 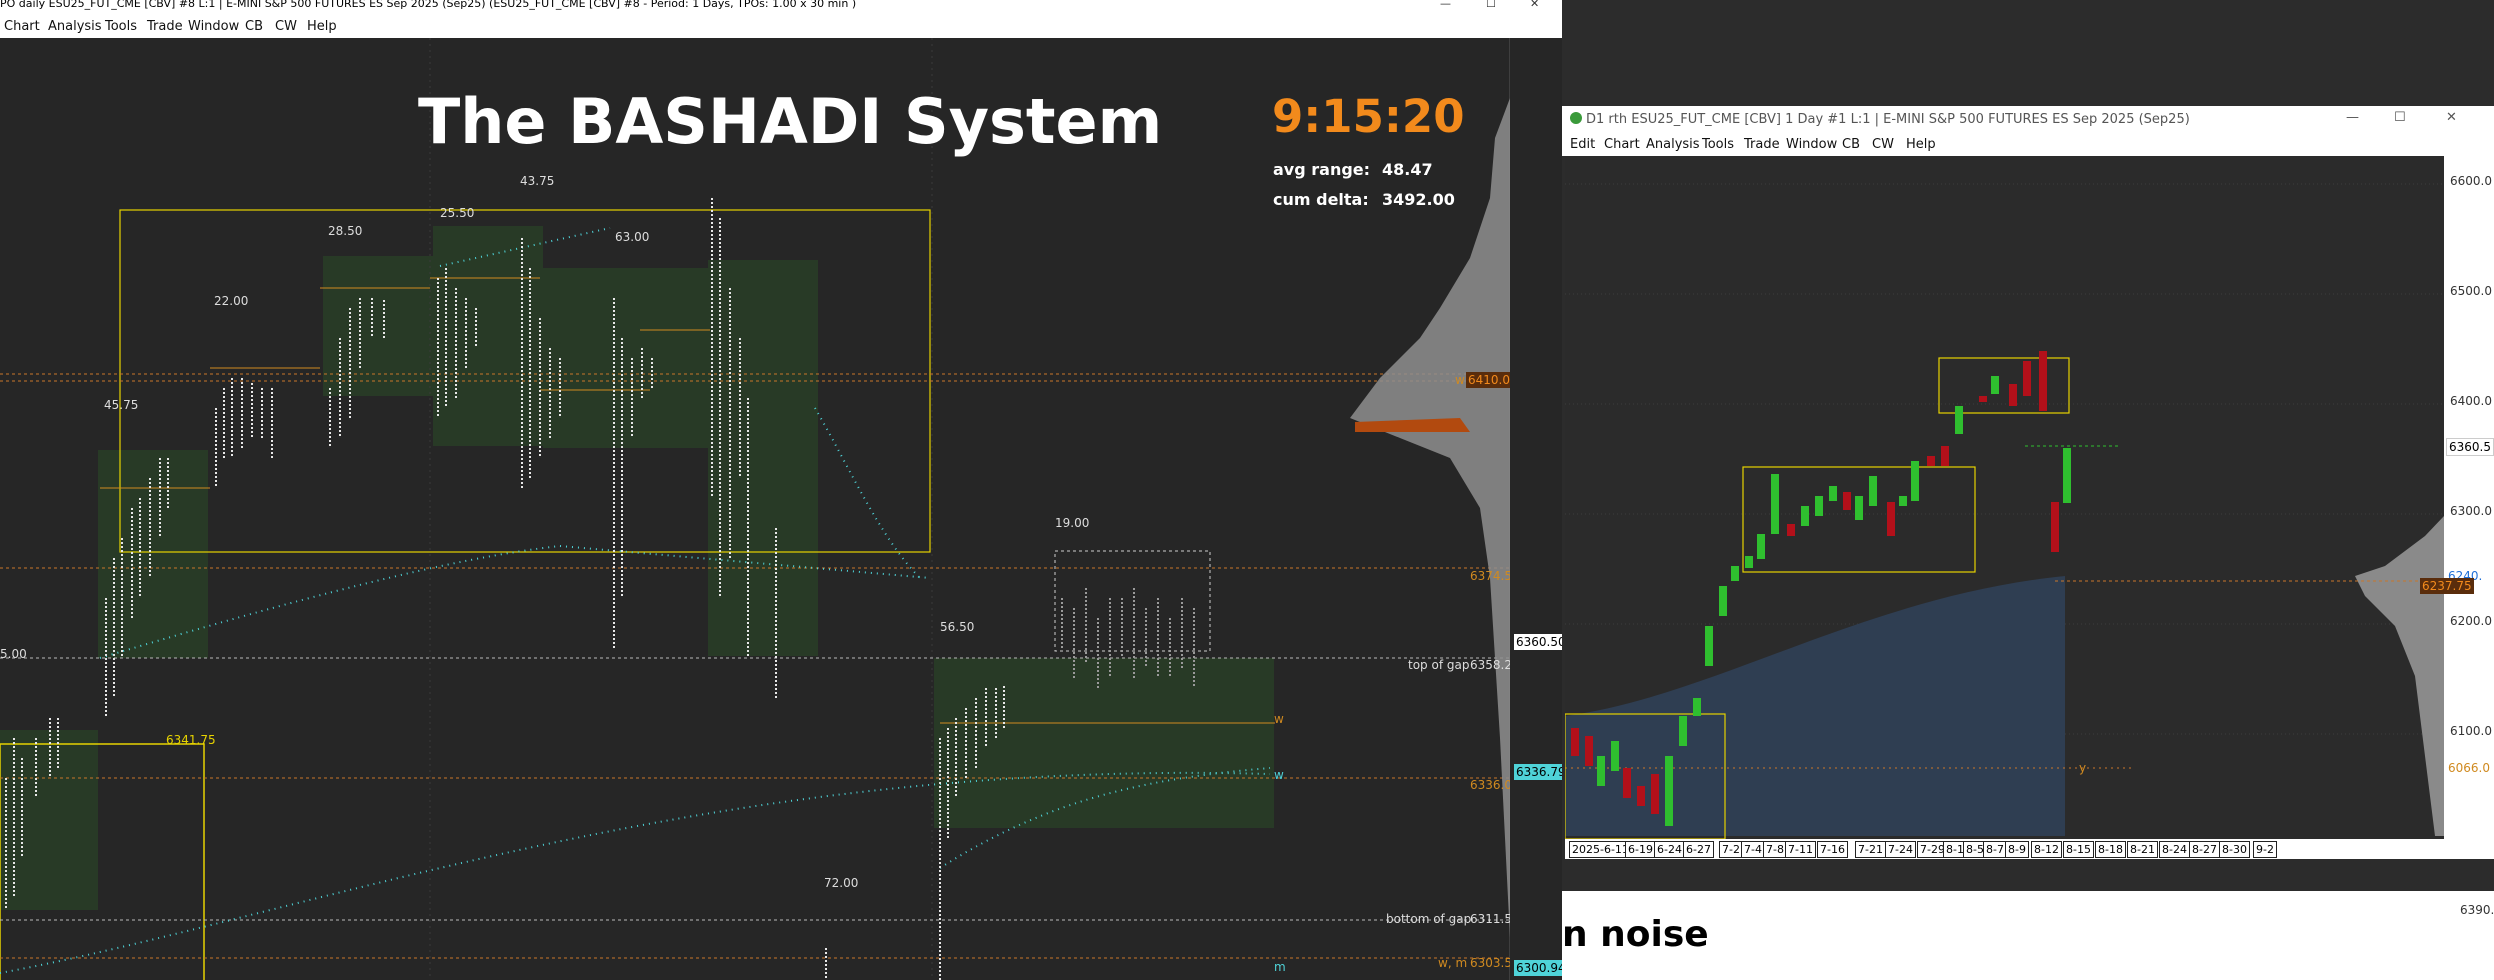 I want to click on date-tick: 8-18, so click(x=2110, y=849).